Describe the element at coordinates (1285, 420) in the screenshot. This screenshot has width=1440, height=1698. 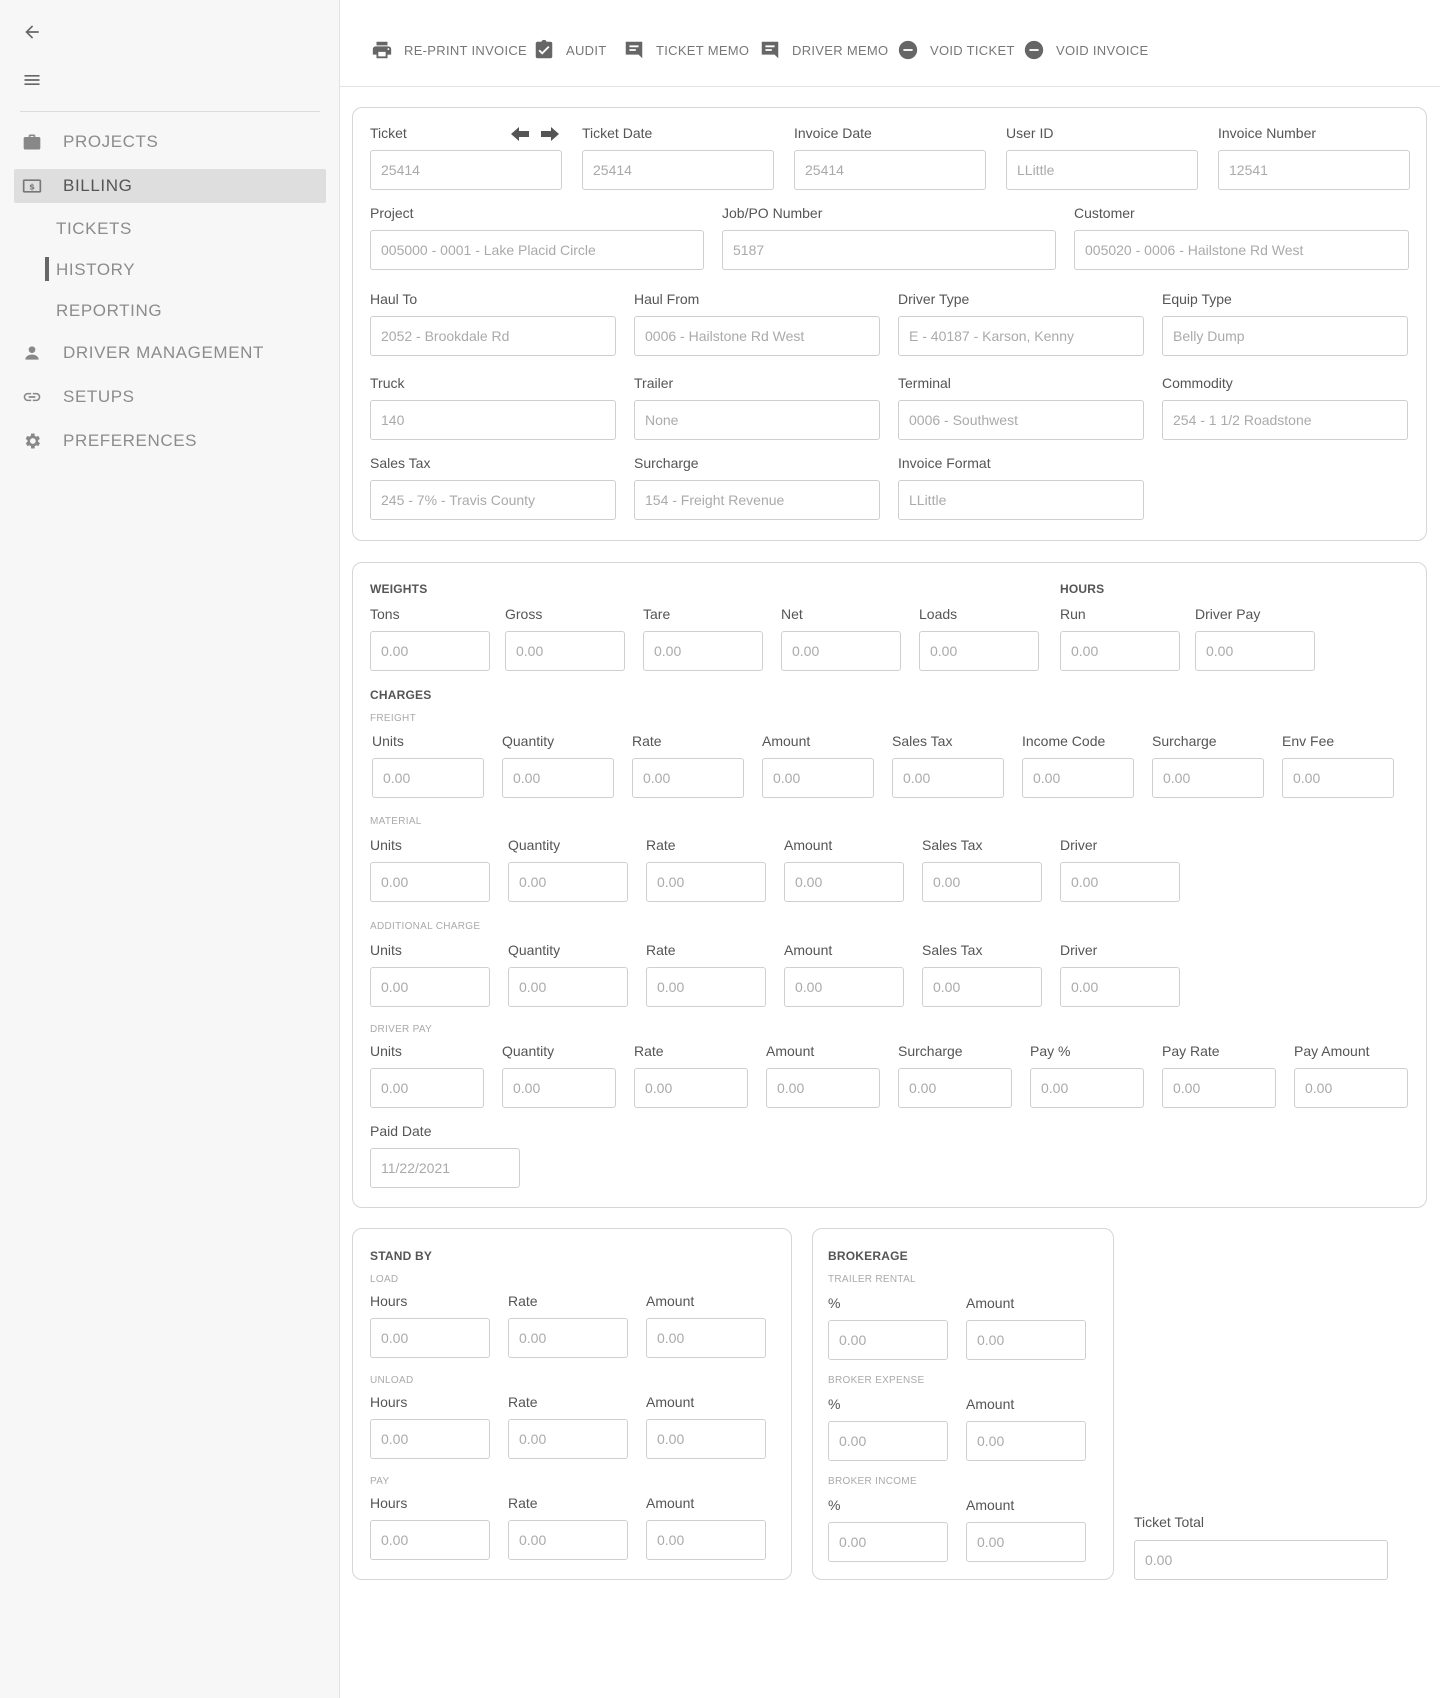
I see `commodity-field` at that location.